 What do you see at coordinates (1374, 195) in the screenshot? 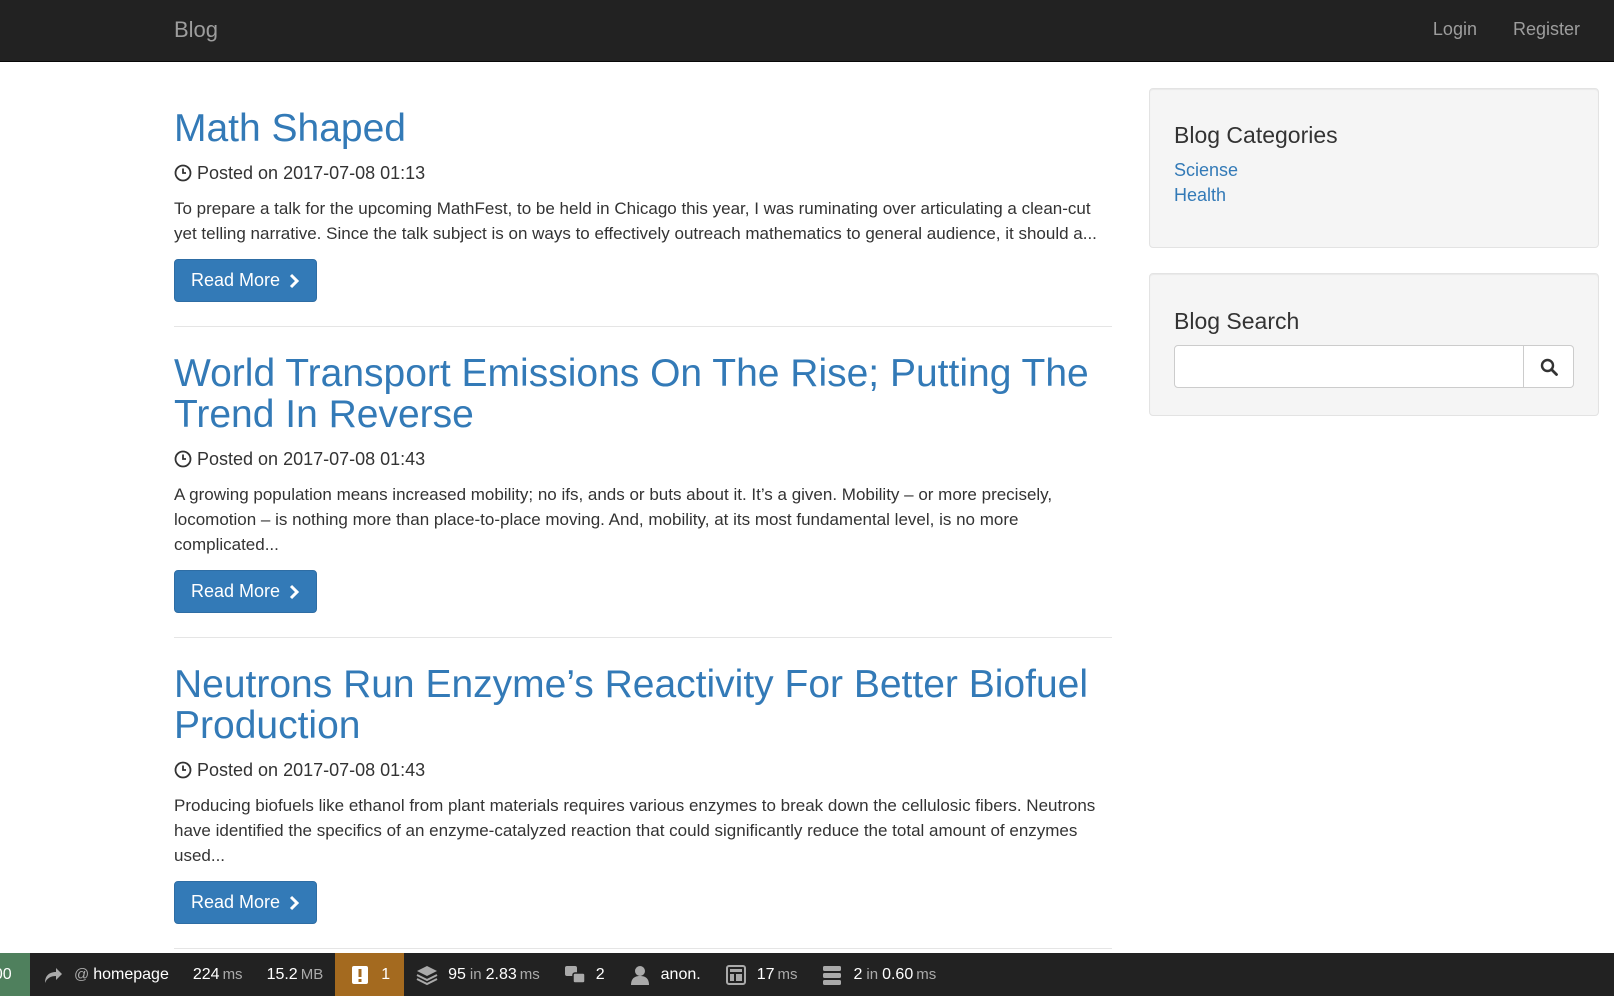
I see `category-link: Health` at bounding box center [1374, 195].